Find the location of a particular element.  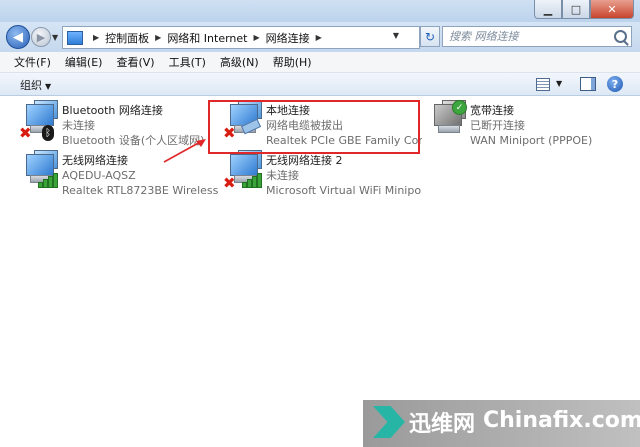

menu-advanced: 高级(N) is located at coordinates (238, 62).